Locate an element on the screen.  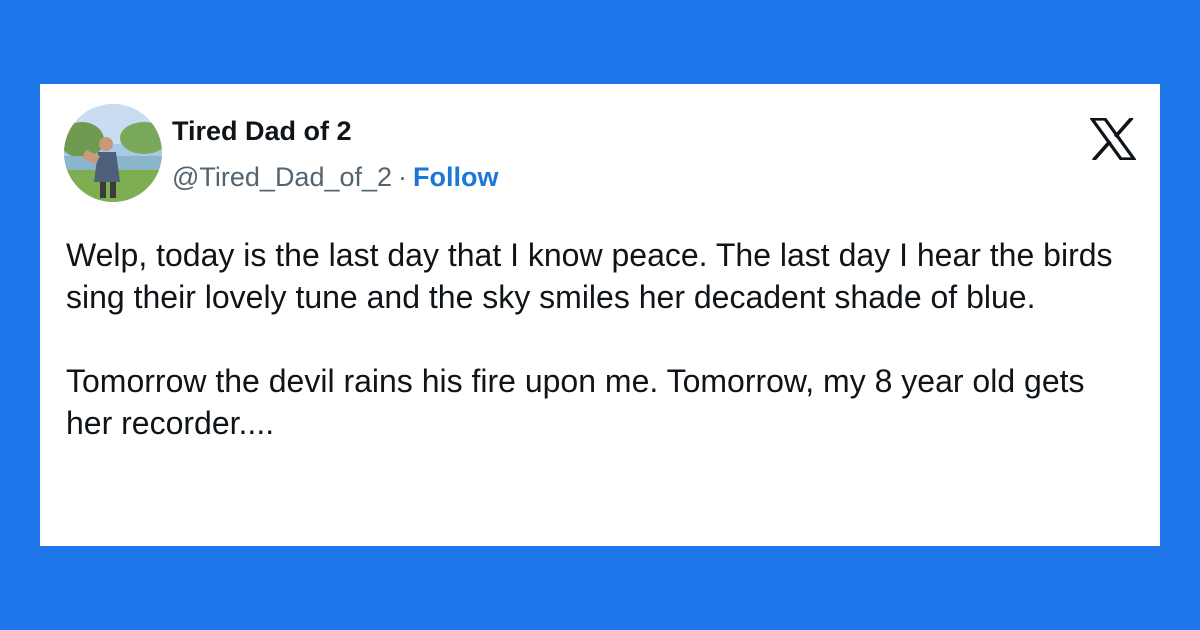
x-logo-glyph is located at coordinates (1113, 139).